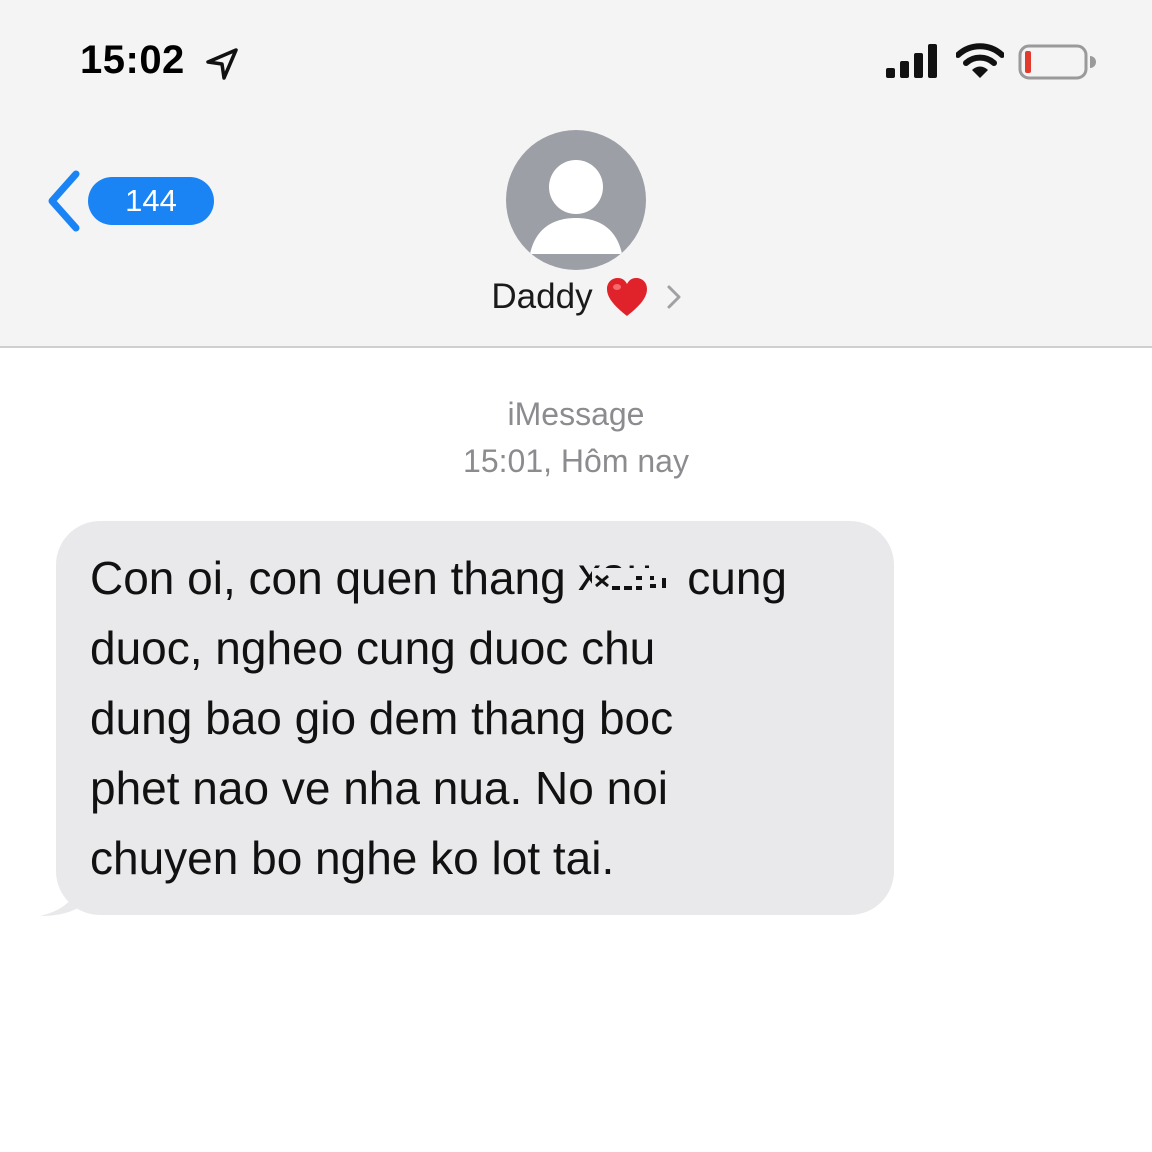 The image size is (1152, 1152). Describe the element at coordinates (576, 414) in the screenshot. I see `service-label: iMessage` at that location.